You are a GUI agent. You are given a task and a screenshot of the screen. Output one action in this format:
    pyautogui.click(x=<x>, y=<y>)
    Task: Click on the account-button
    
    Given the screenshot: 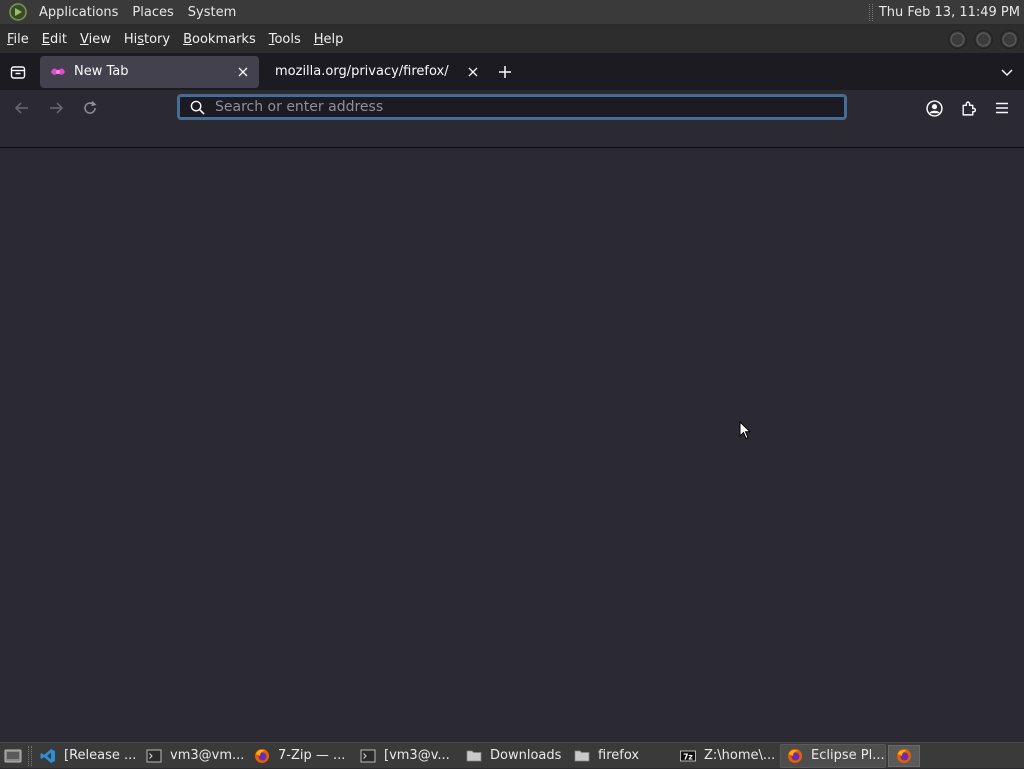 What is the action you would take?
    pyautogui.click(x=934, y=108)
    